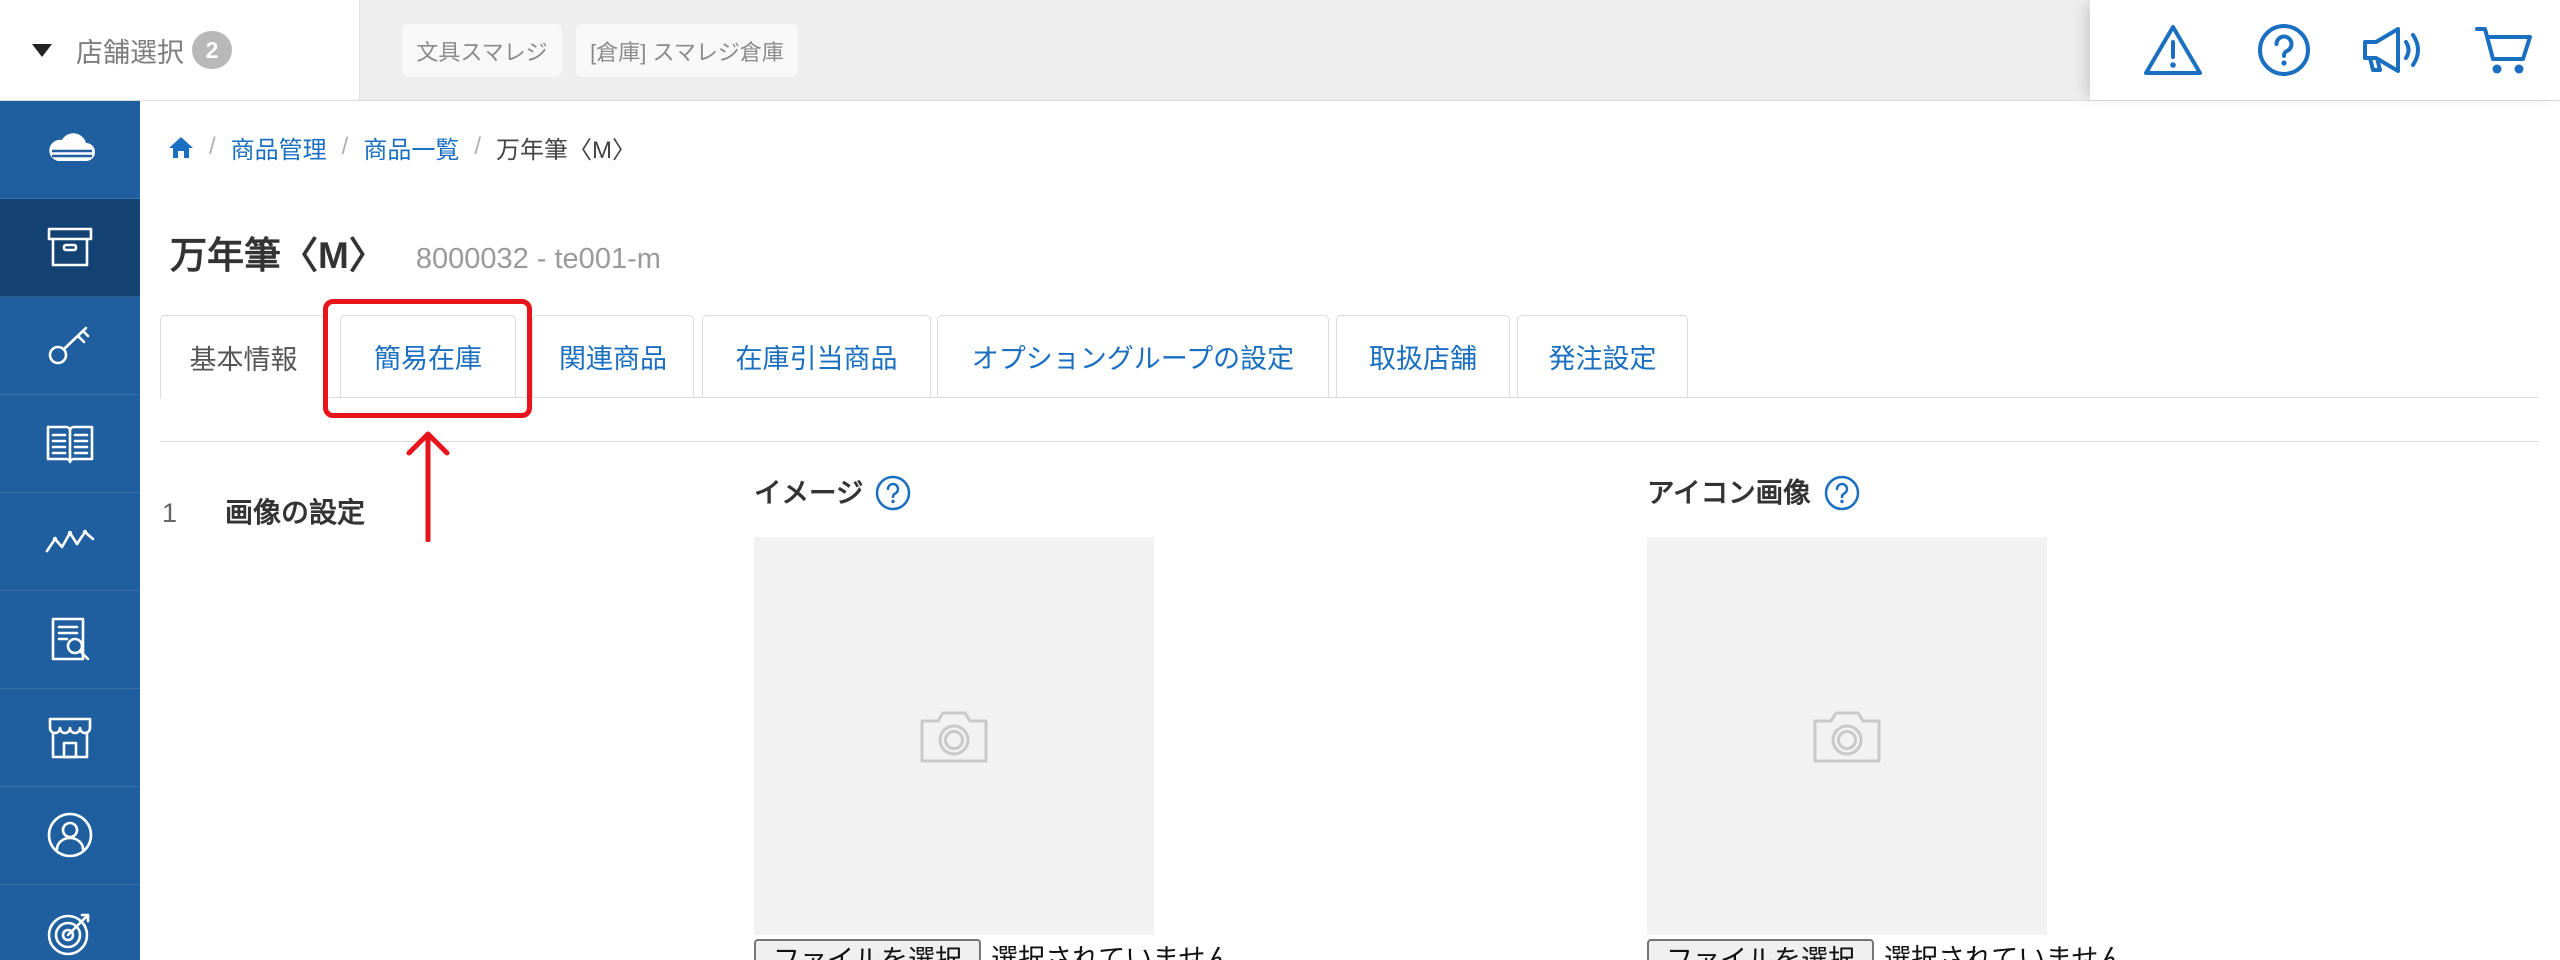 This screenshot has width=2560, height=960. Describe the element at coordinates (130, 52) in the screenshot. I see `store-selector-label: 店舗選択` at that location.